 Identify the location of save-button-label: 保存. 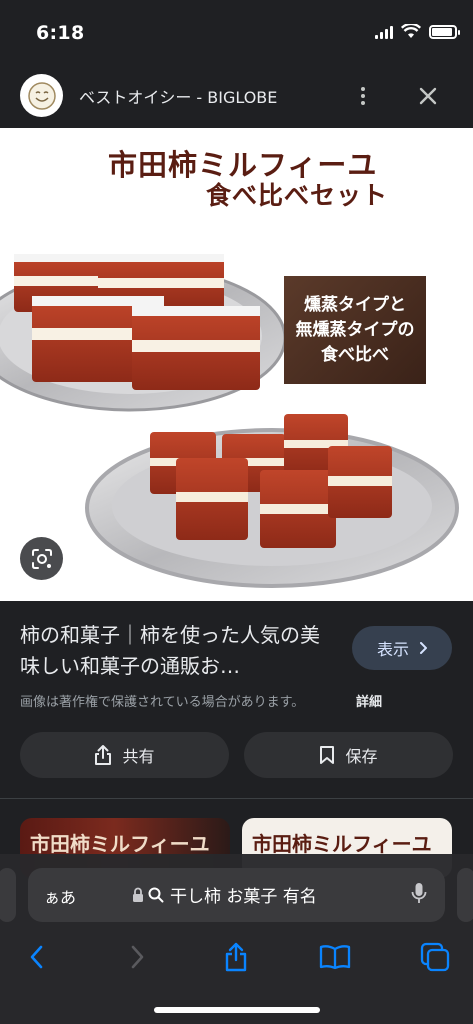
(361, 756).